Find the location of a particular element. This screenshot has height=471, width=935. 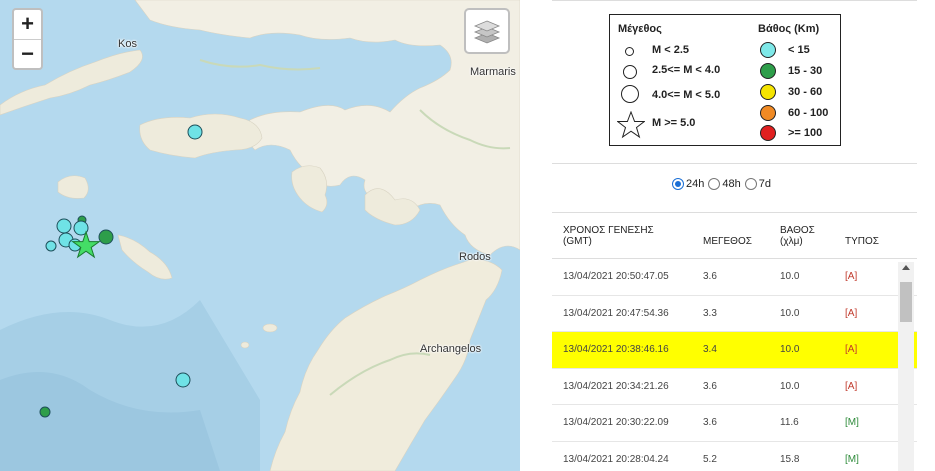

cell-time: 13/04/2021 20:38:46.16 is located at coordinates (616, 349).